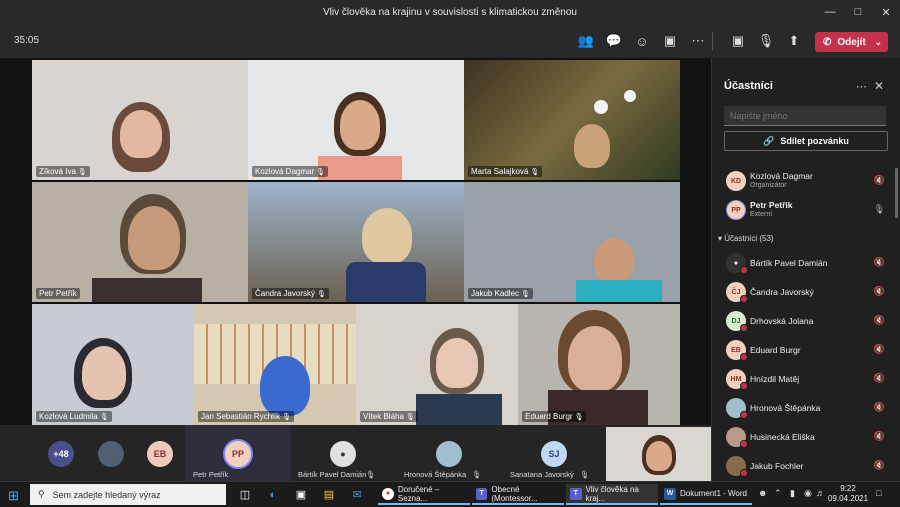  I want to click on taskbar-app: W Dokument1 - Word, so click(706, 494).